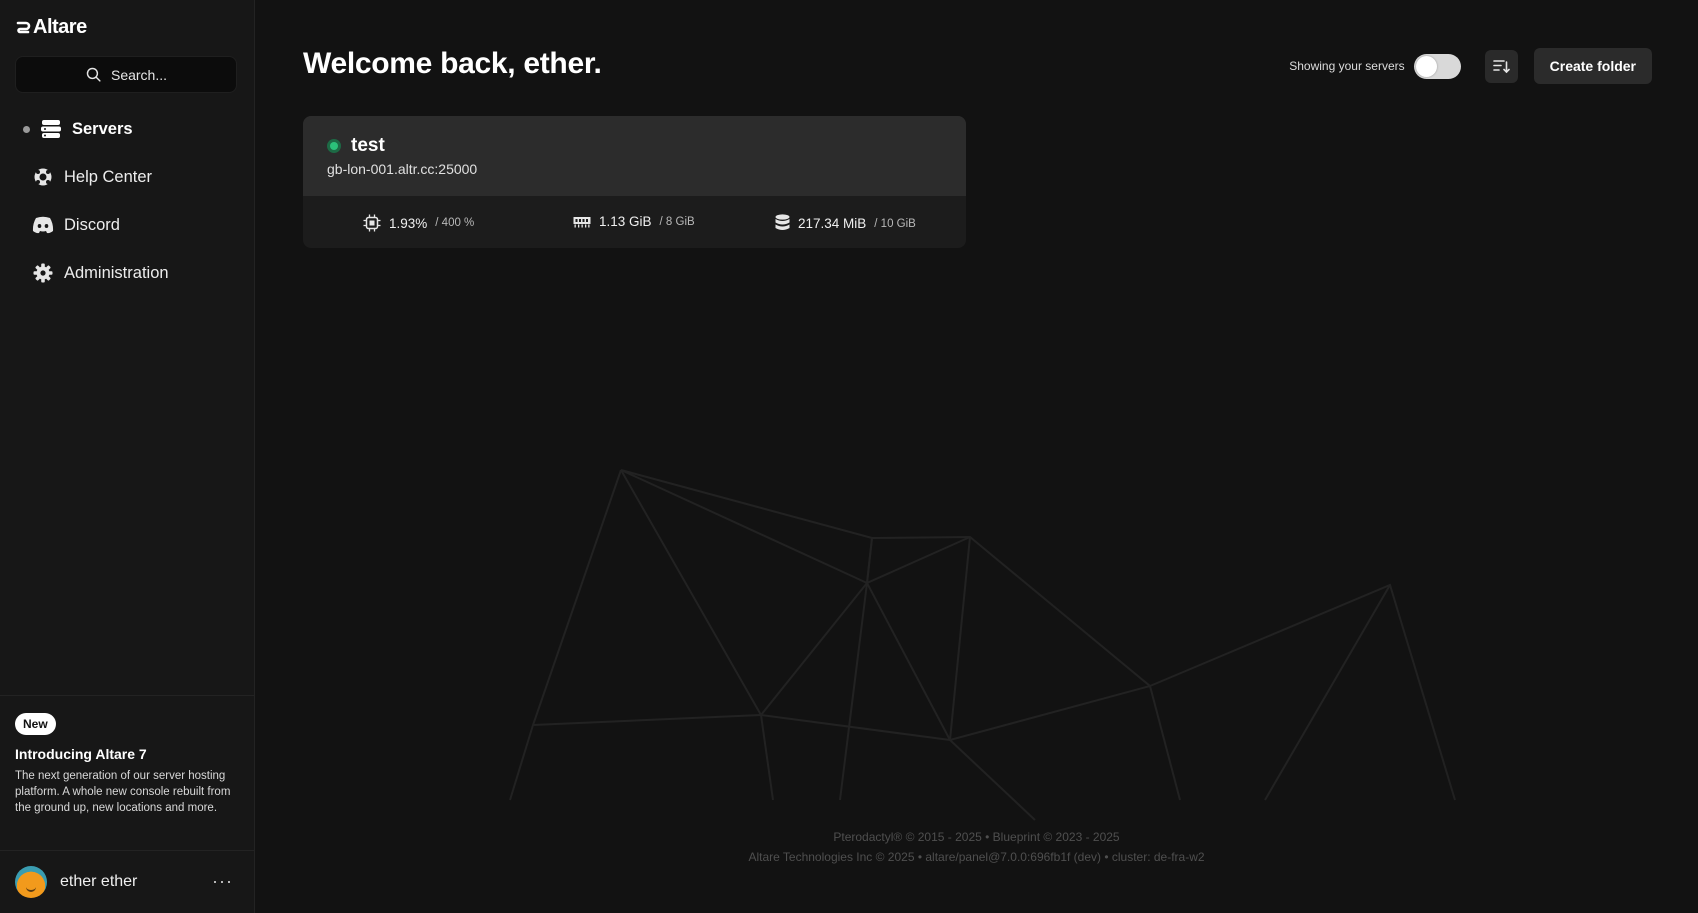  What do you see at coordinates (51, 129) in the screenshot?
I see `server-icon` at bounding box center [51, 129].